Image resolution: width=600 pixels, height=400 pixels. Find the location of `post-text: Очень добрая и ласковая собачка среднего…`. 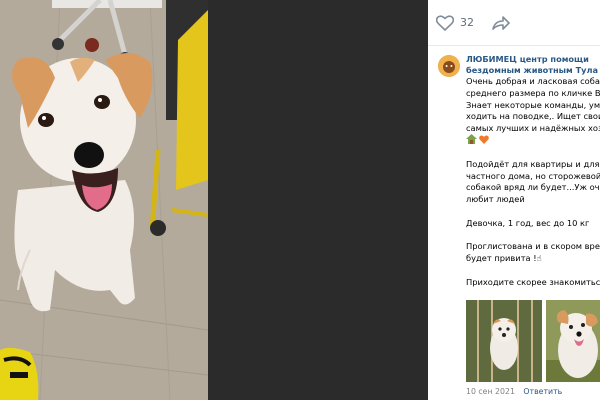

post-text: Очень добрая и ласковая собачка среднего… is located at coordinates (533, 182).